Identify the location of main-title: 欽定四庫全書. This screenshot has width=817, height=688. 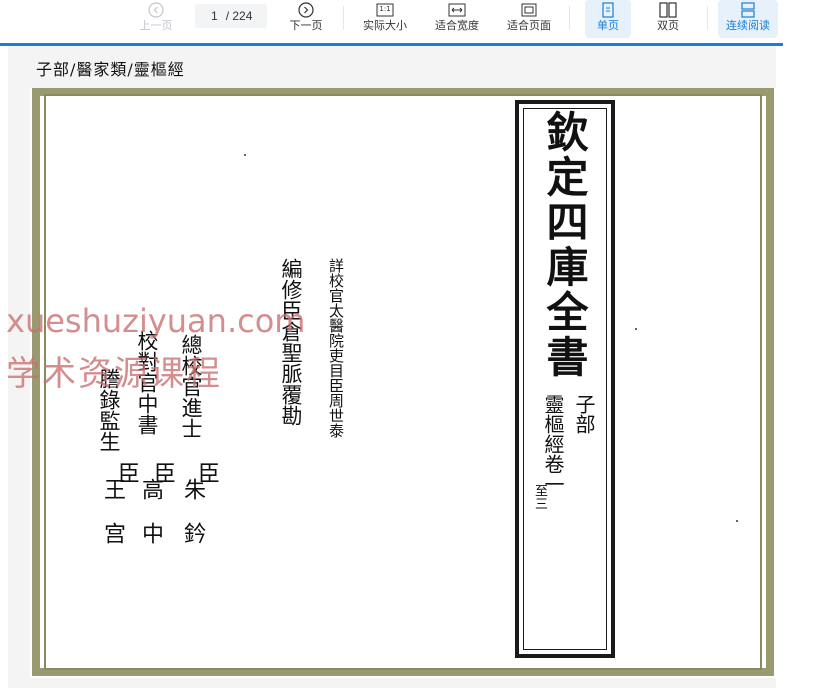
(564, 245).